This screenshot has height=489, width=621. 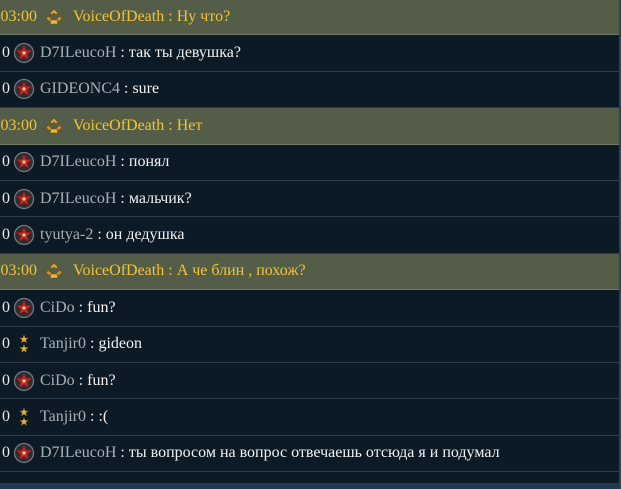 What do you see at coordinates (310, 486) in the screenshot?
I see `chat-input-strip` at bounding box center [310, 486].